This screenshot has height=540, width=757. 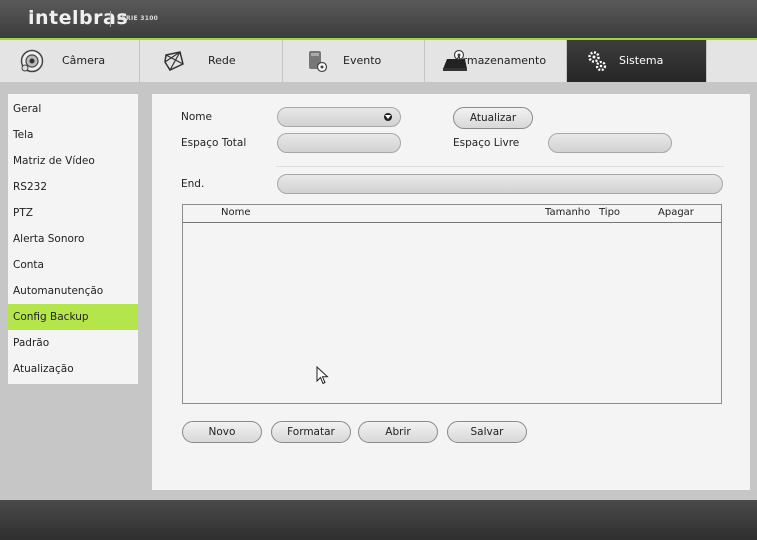 What do you see at coordinates (73, 317) in the screenshot?
I see `sidebar-item-config-backup: Config Backup` at bounding box center [73, 317].